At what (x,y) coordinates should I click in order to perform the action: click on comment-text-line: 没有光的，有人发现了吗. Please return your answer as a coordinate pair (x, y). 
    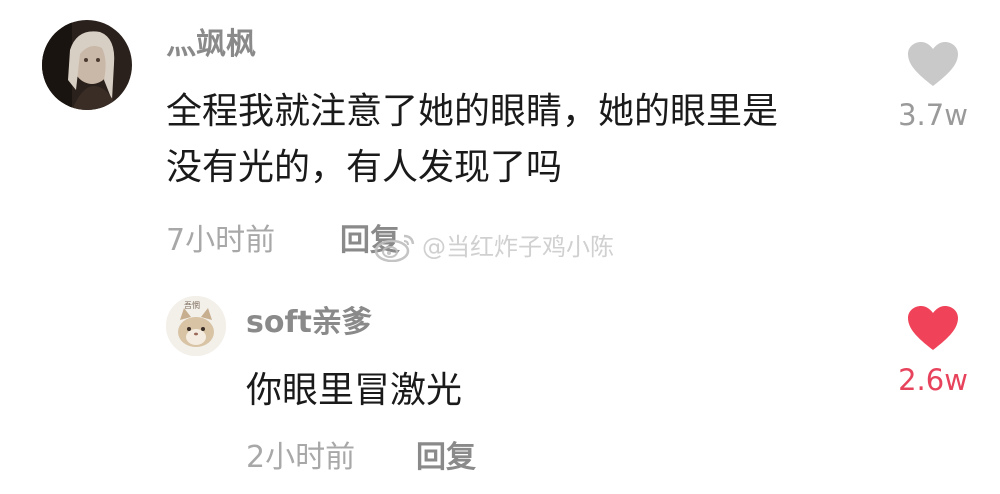
    Looking at the image, I should click on (364, 167).